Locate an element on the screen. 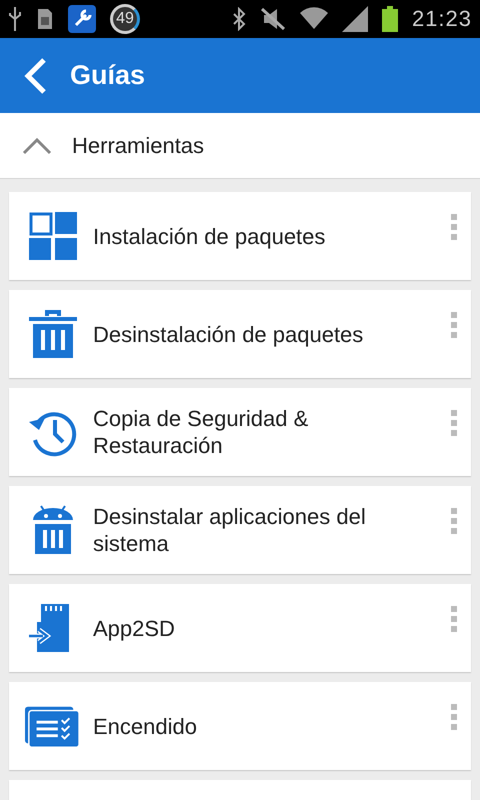 This screenshot has height=800, width=480. notification-badge: 49 is located at coordinates (125, 19).